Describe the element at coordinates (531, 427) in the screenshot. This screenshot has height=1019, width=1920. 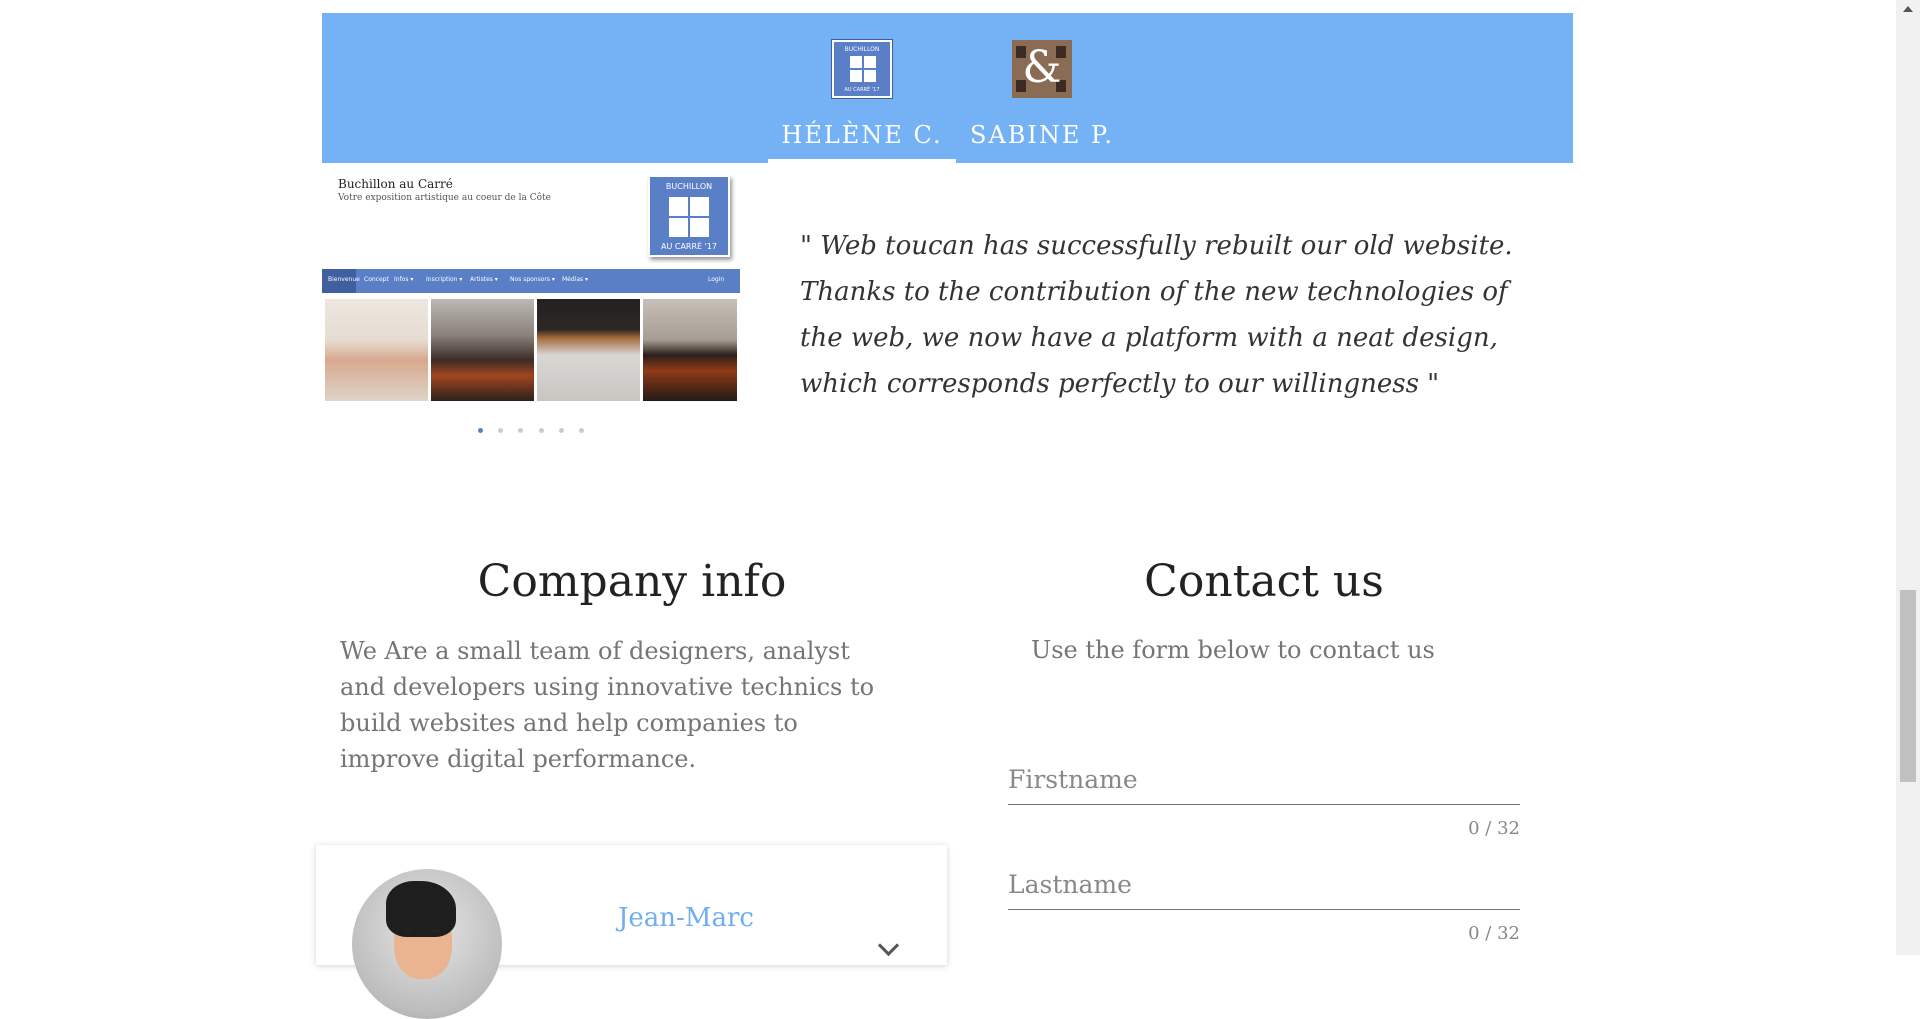
I see `carousel-dots` at that location.